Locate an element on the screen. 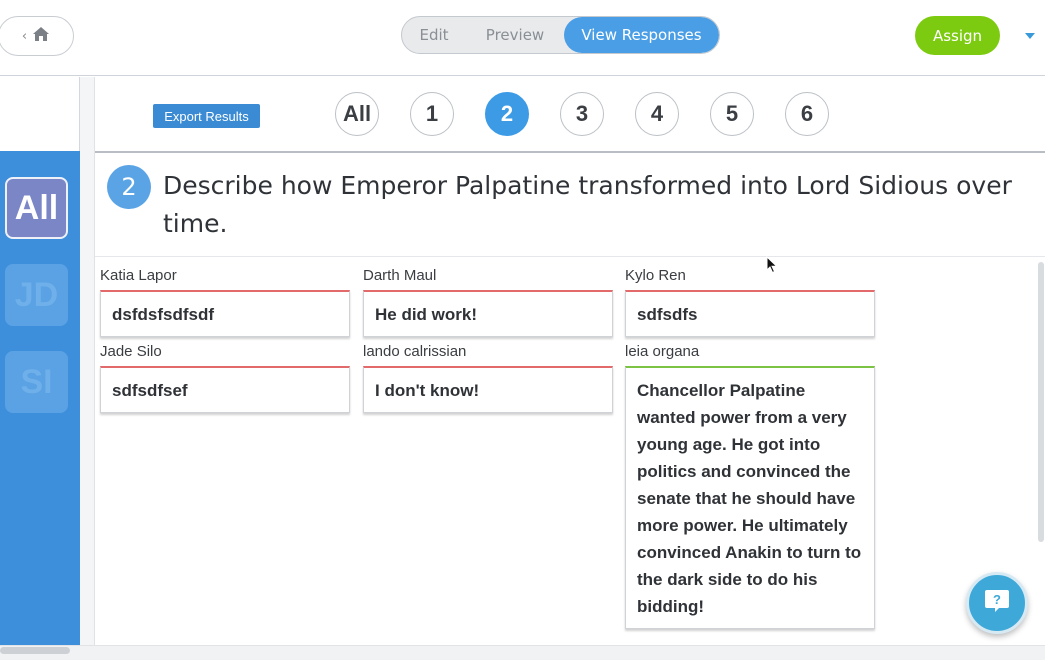  student-name: Darth Maul is located at coordinates (400, 275).